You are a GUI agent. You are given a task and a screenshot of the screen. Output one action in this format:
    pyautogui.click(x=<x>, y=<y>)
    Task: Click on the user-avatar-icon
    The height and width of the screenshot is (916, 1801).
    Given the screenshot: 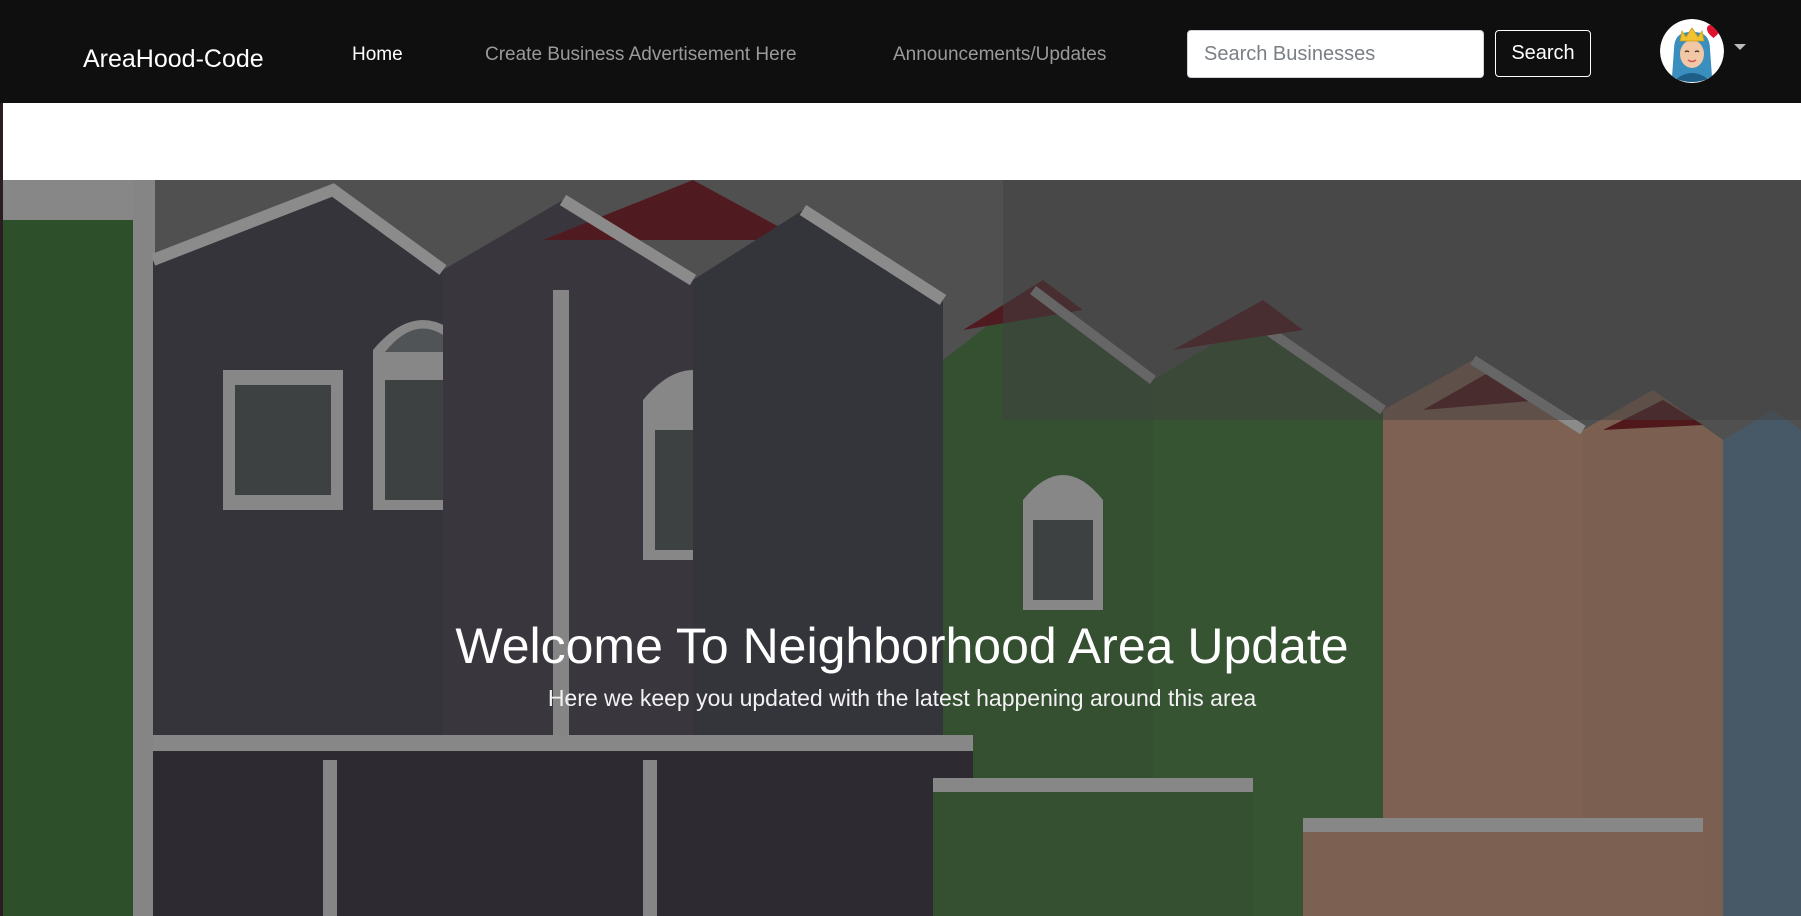 What is the action you would take?
    pyautogui.click(x=1692, y=51)
    